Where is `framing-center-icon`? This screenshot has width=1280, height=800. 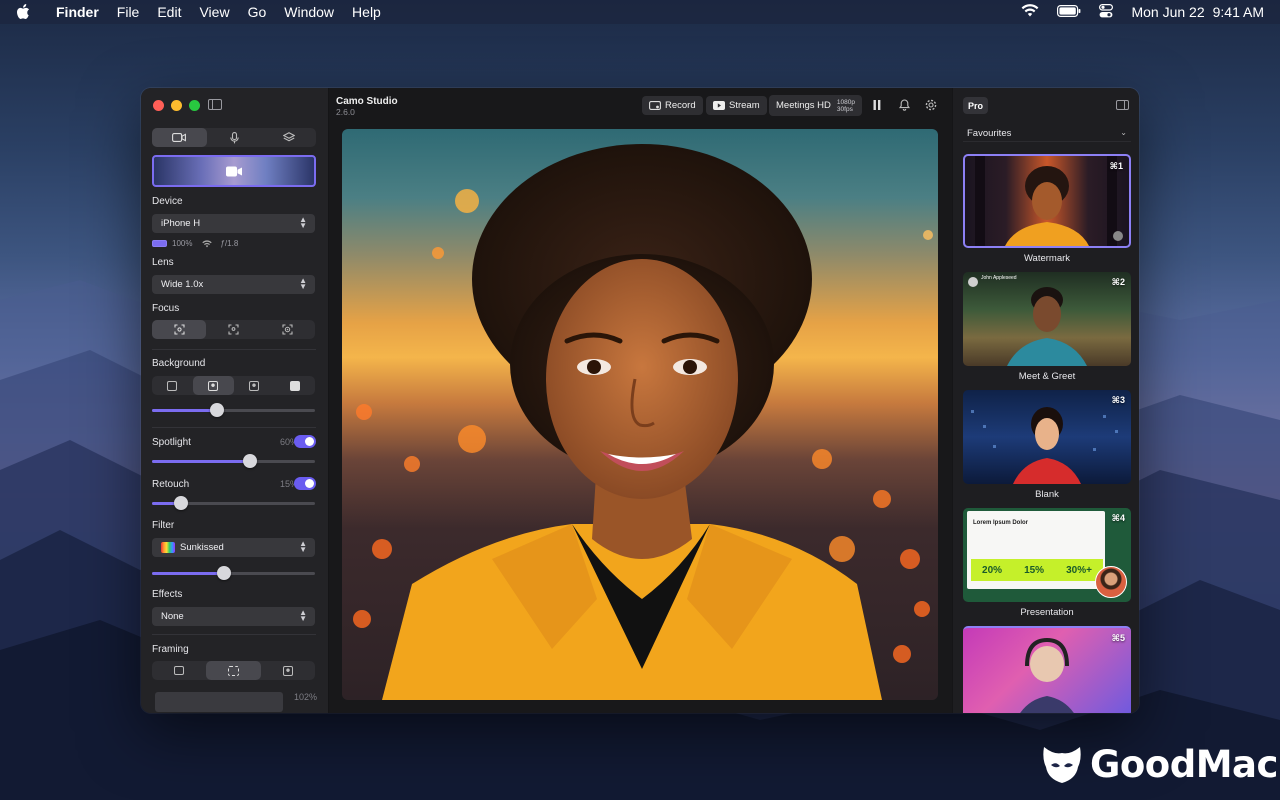
framing-center-icon is located at coordinates (233, 670).